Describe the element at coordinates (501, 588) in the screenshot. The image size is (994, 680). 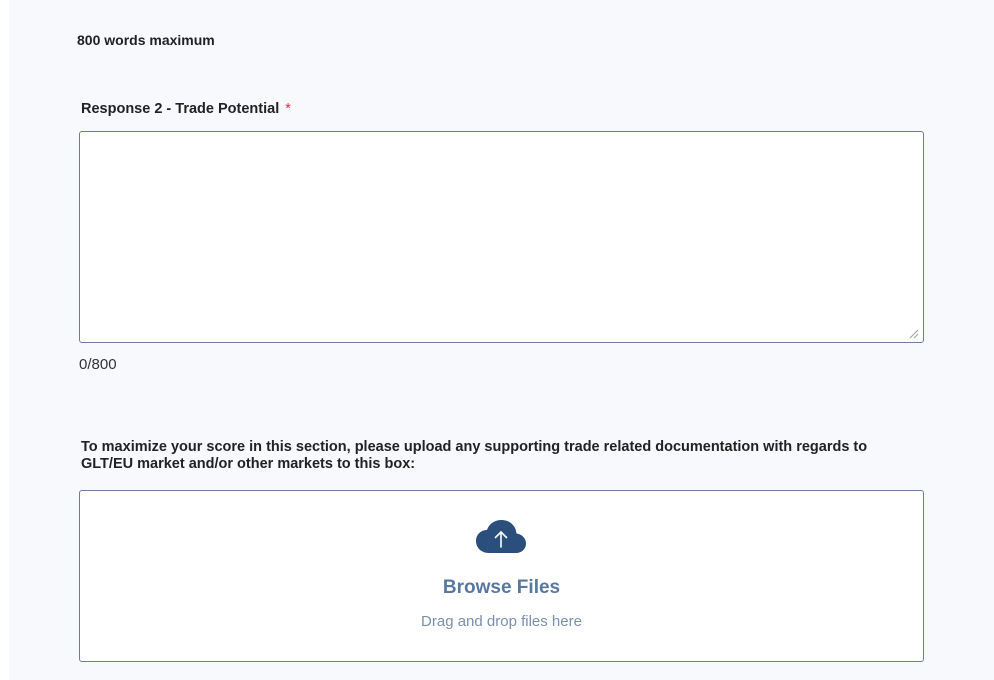
I see `browse-files-button: Browse Files` at that location.